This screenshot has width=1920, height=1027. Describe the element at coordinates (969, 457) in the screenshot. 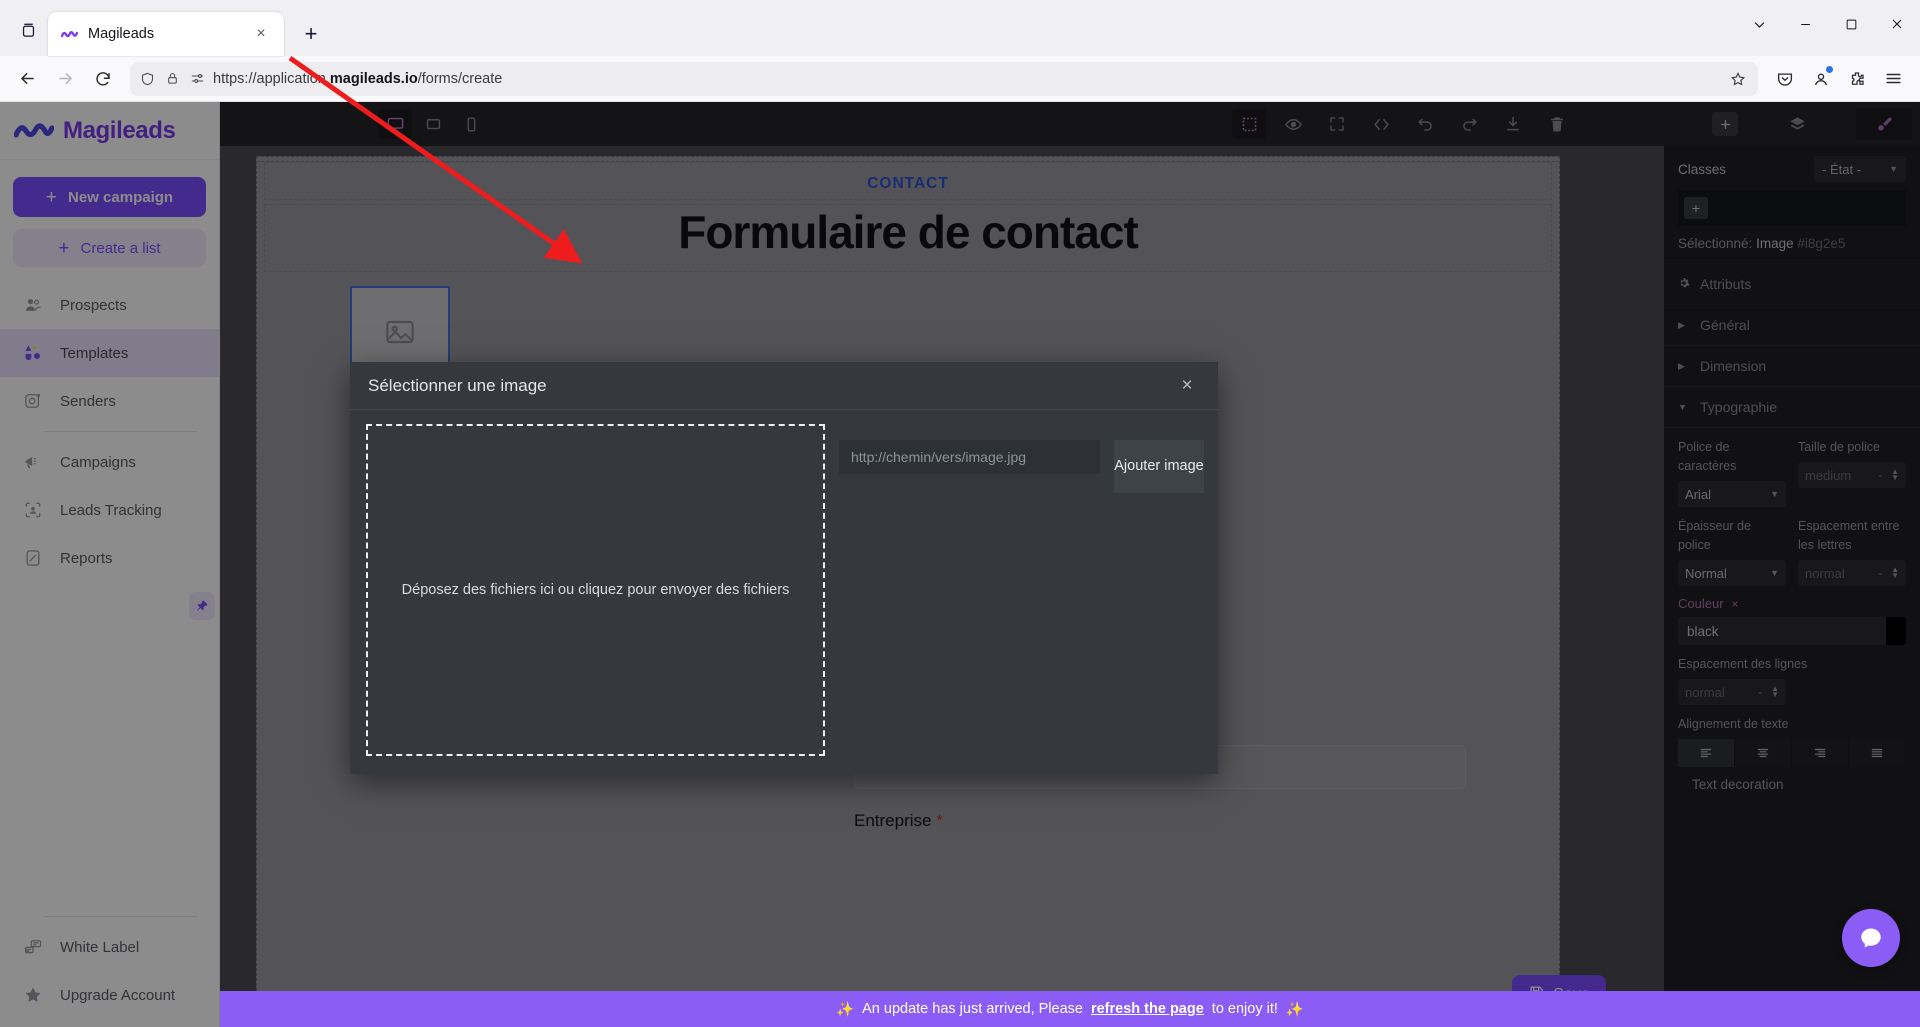

I see `image-url-input: http://chemin/vers/image.jpg` at that location.